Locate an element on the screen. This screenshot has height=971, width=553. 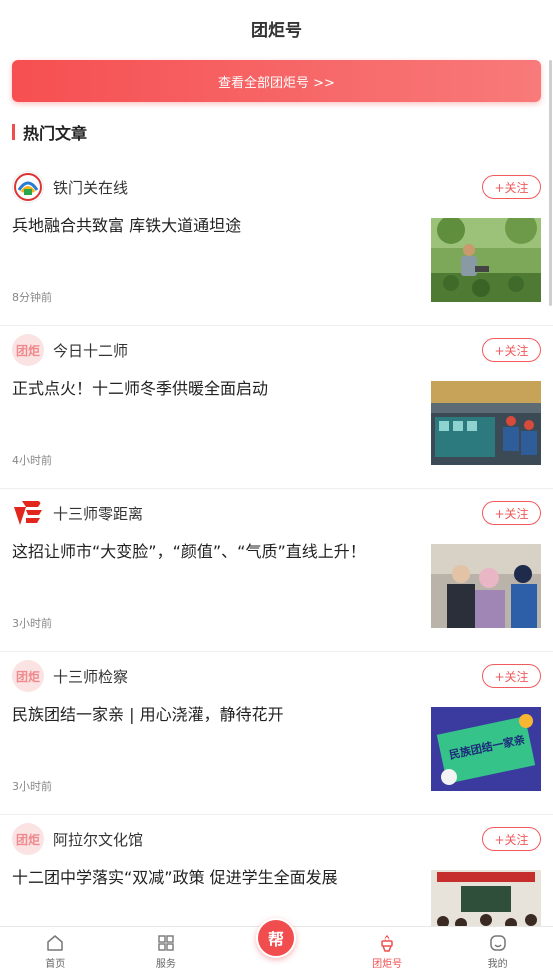
author-row: 团炬 阿拉尔文化馆 is located at coordinates (77, 839).